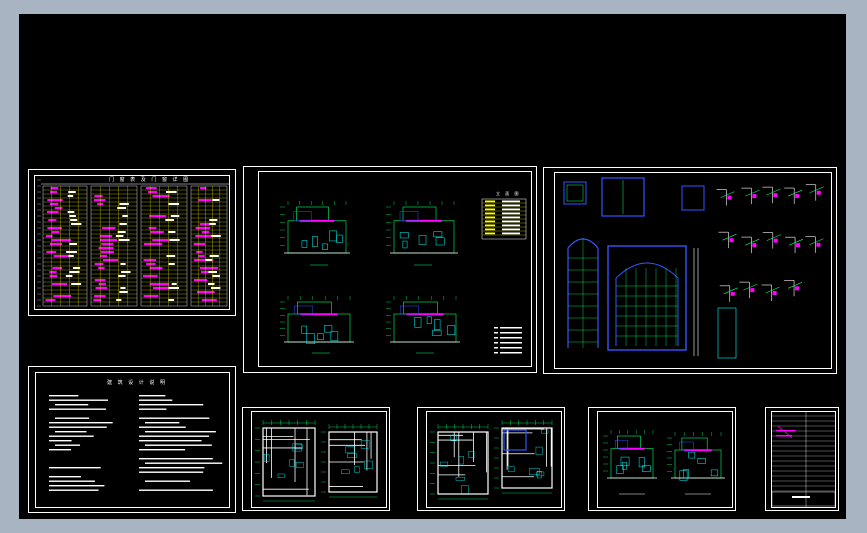  Describe the element at coordinates (662, 459) in the screenshot. I see `sheet-sections` at that location.